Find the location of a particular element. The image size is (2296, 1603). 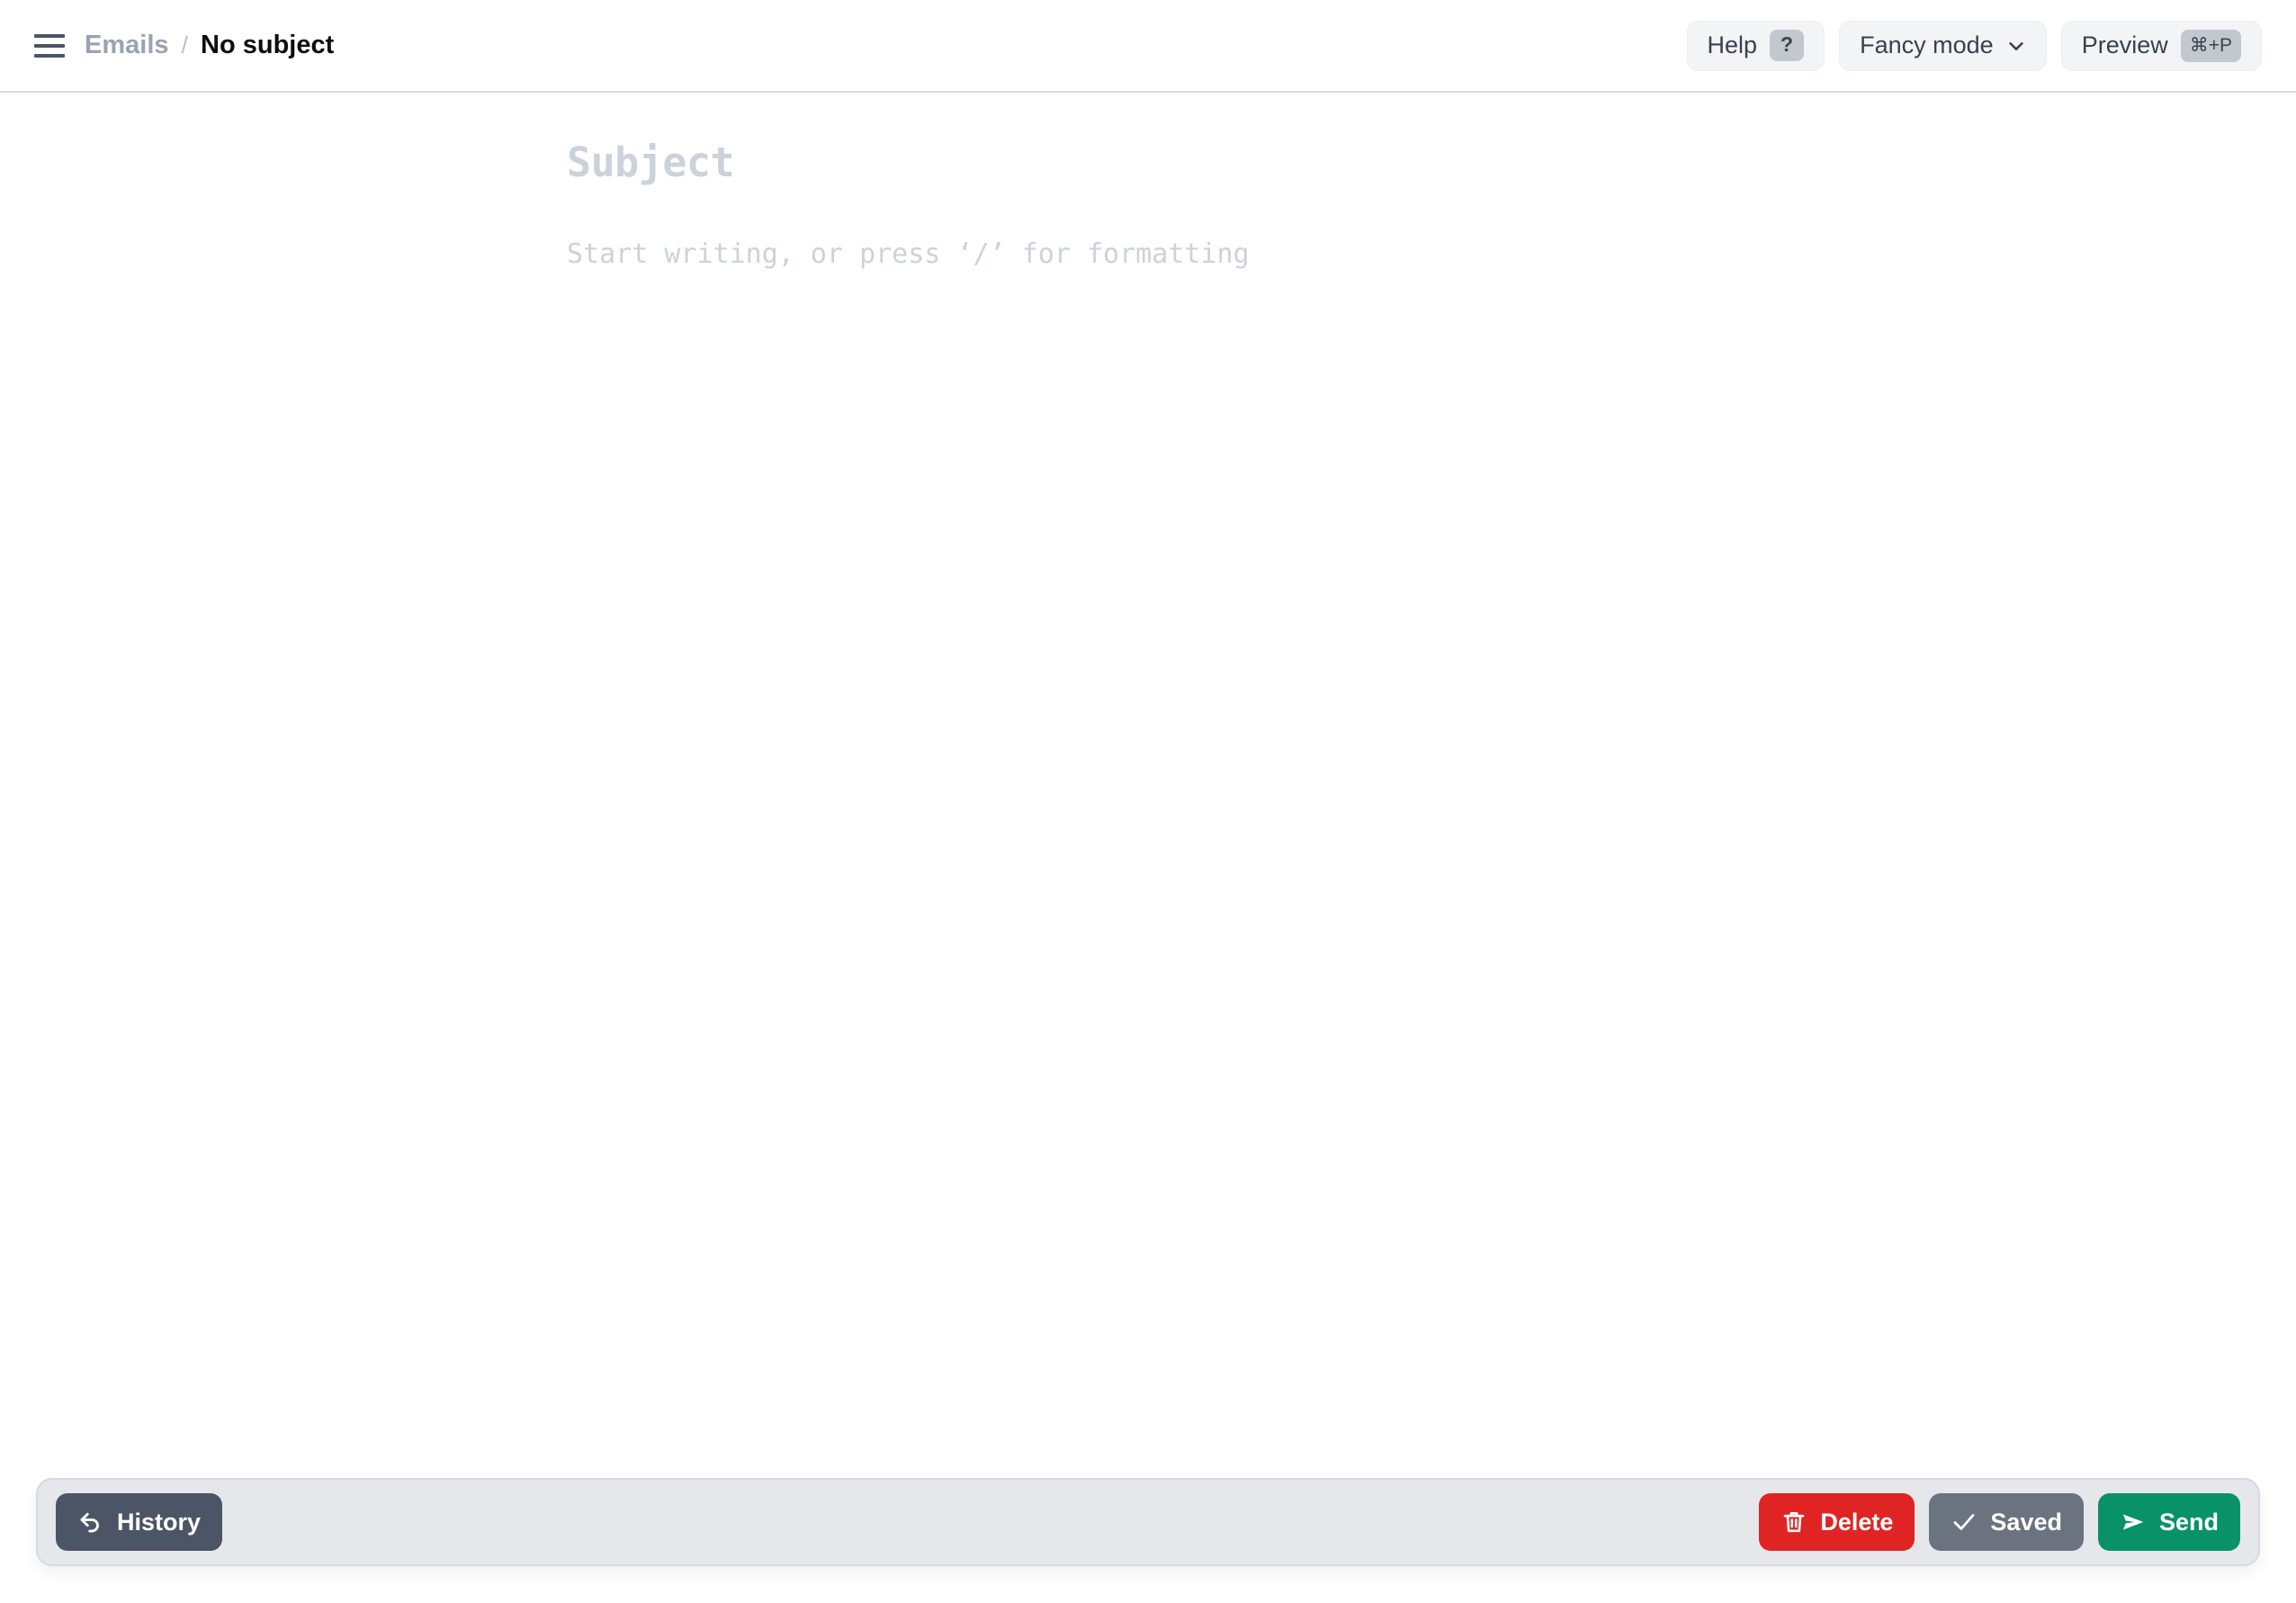

fancy-mode-label: Fancy mode is located at coordinates (1927, 44).